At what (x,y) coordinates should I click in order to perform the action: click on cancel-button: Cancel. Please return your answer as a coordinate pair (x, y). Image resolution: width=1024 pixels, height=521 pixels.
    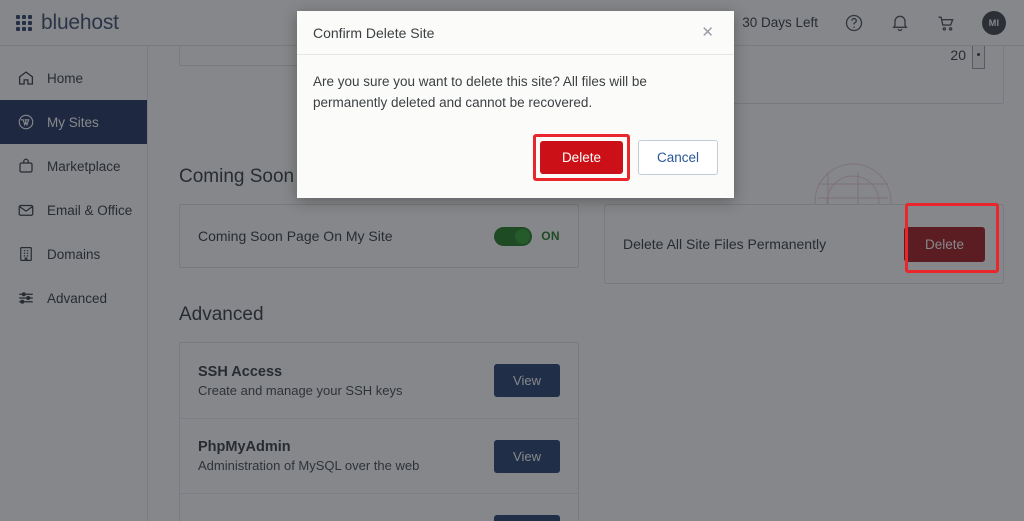
    Looking at the image, I should click on (677, 157).